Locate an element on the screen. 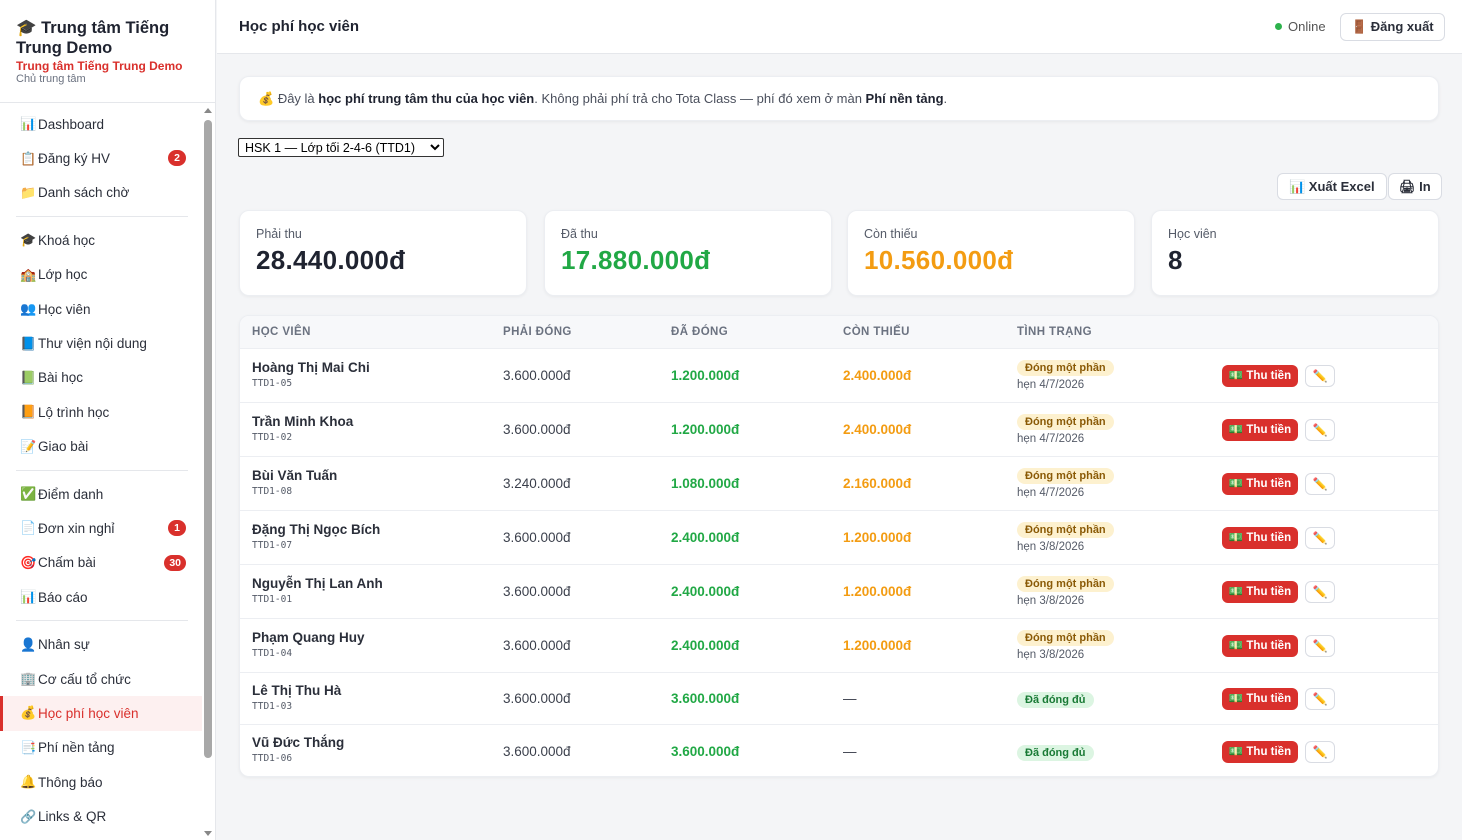 The height and width of the screenshot is (840, 1462). amount-owed: 2.160.000đ is located at coordinates (877, 483).